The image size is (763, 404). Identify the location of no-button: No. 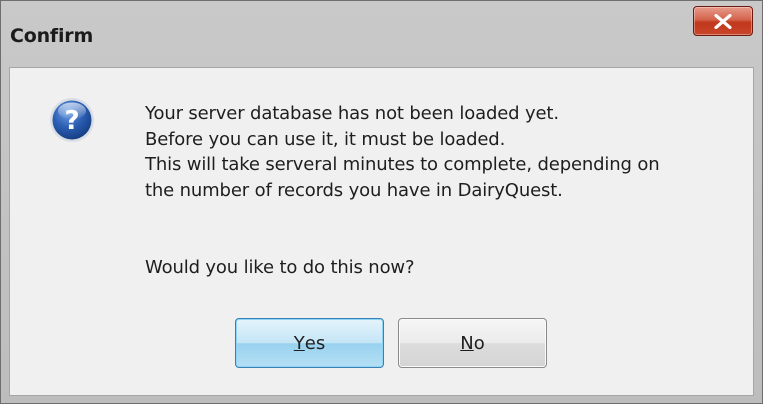
(472, 343).